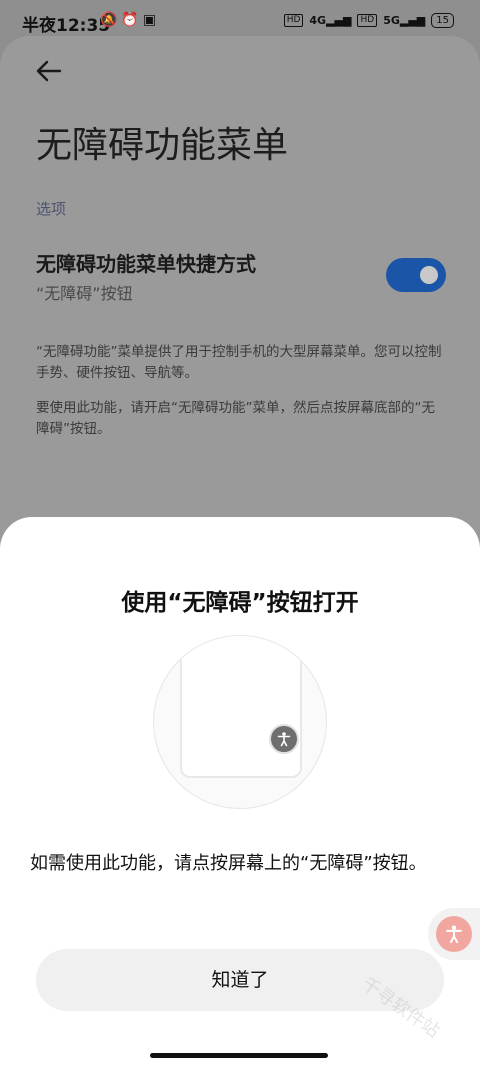  Describe the element at coordinates (429, 275) in the screenshot. I see `toggle-knob` at that location.